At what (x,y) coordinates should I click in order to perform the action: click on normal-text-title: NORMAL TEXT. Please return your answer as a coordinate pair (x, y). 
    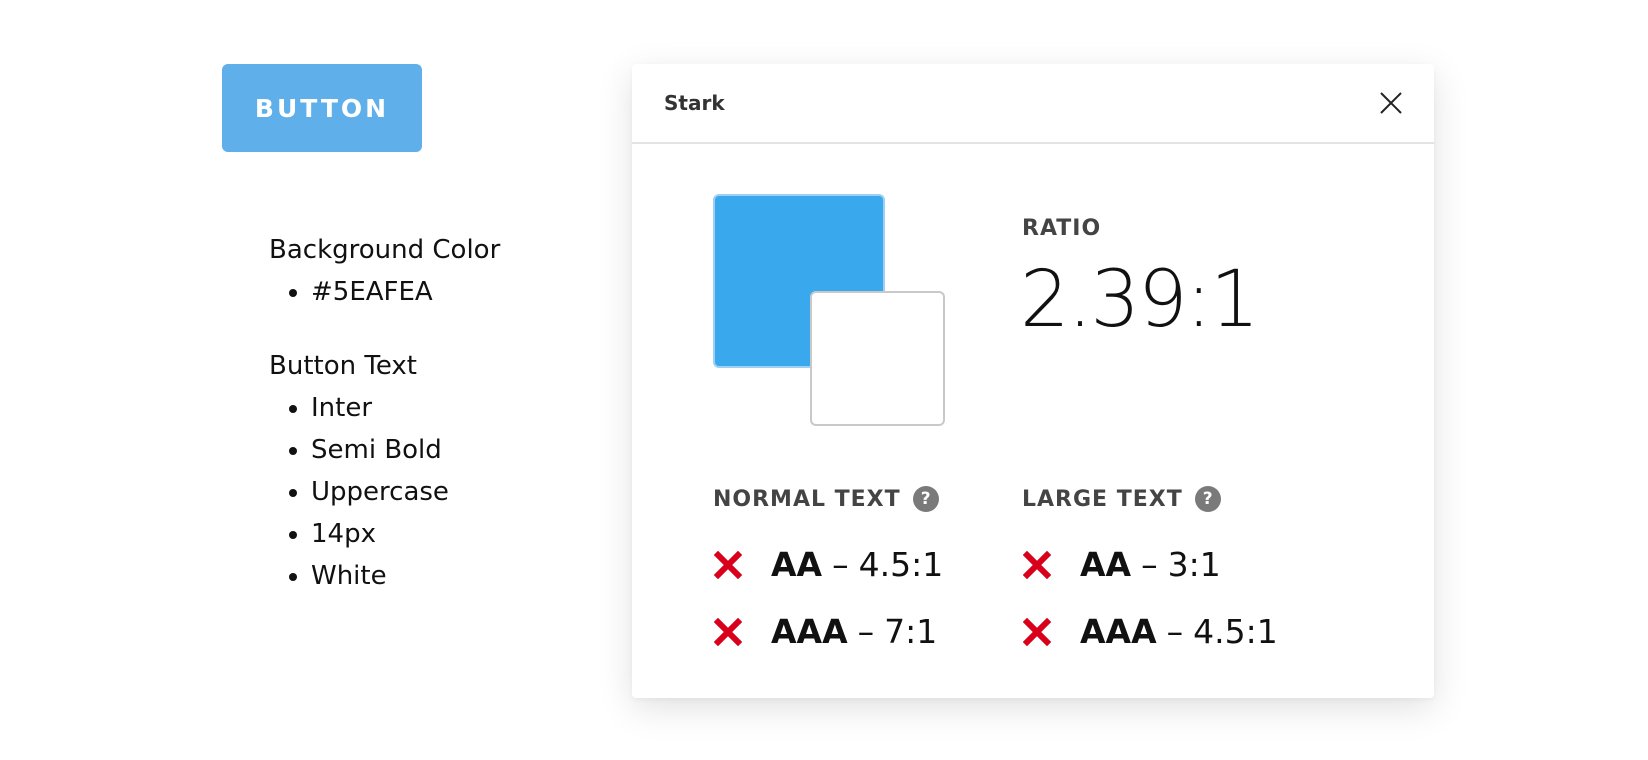
    Looking at the image, I should click on (807, 499).